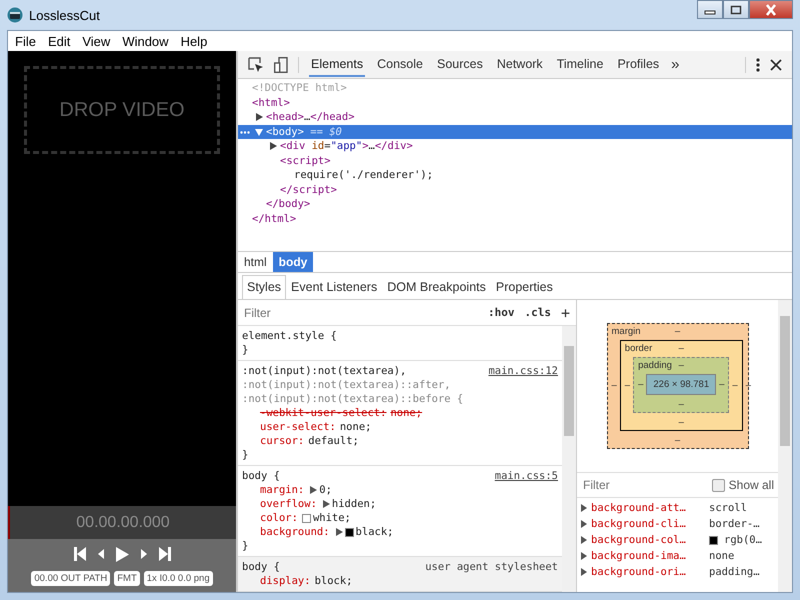 The height and width of the screenshot is (600, 800). What do you see at coordinates (537, 312) in the screenshot?
I see `class-button: .cls` at bounding box center [537, 312].